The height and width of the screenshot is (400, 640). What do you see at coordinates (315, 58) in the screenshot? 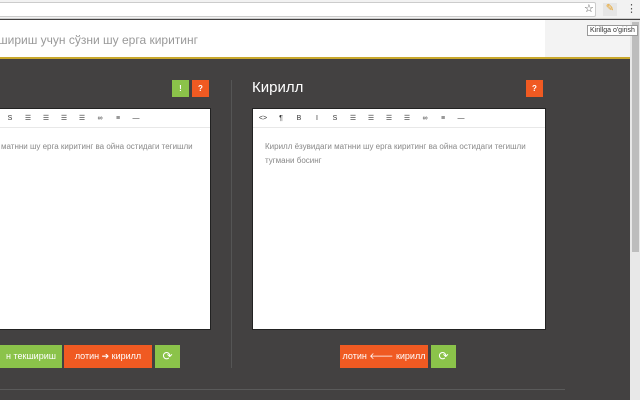
I see `header-divider` at bounding box center [315, 58].